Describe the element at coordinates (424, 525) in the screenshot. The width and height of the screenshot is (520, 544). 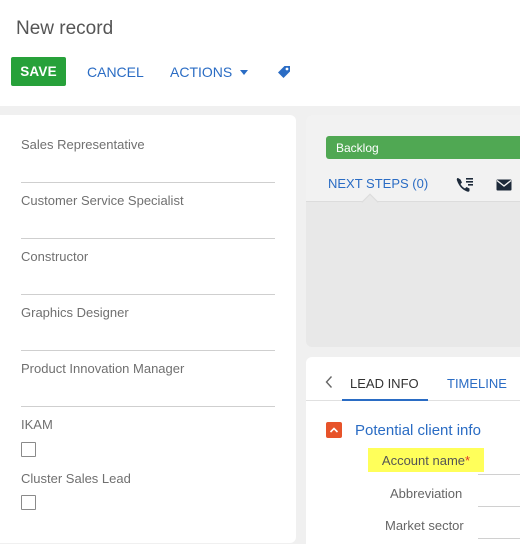
I see `market-sector-label: Market sector` at that location.